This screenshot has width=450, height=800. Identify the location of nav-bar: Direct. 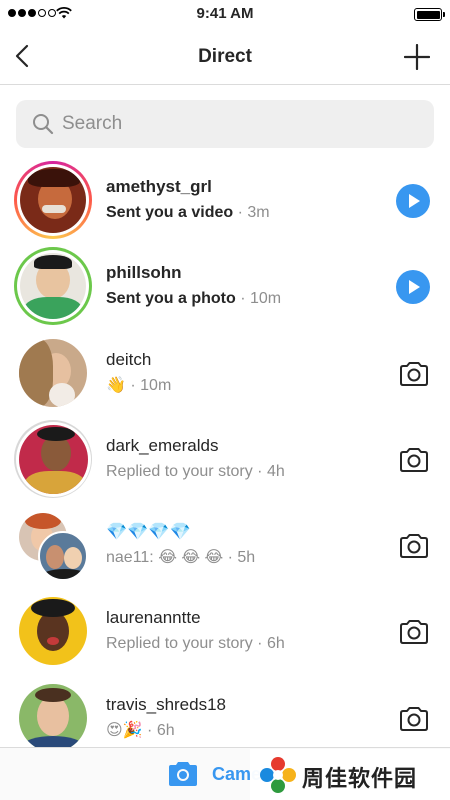
(225, 56).